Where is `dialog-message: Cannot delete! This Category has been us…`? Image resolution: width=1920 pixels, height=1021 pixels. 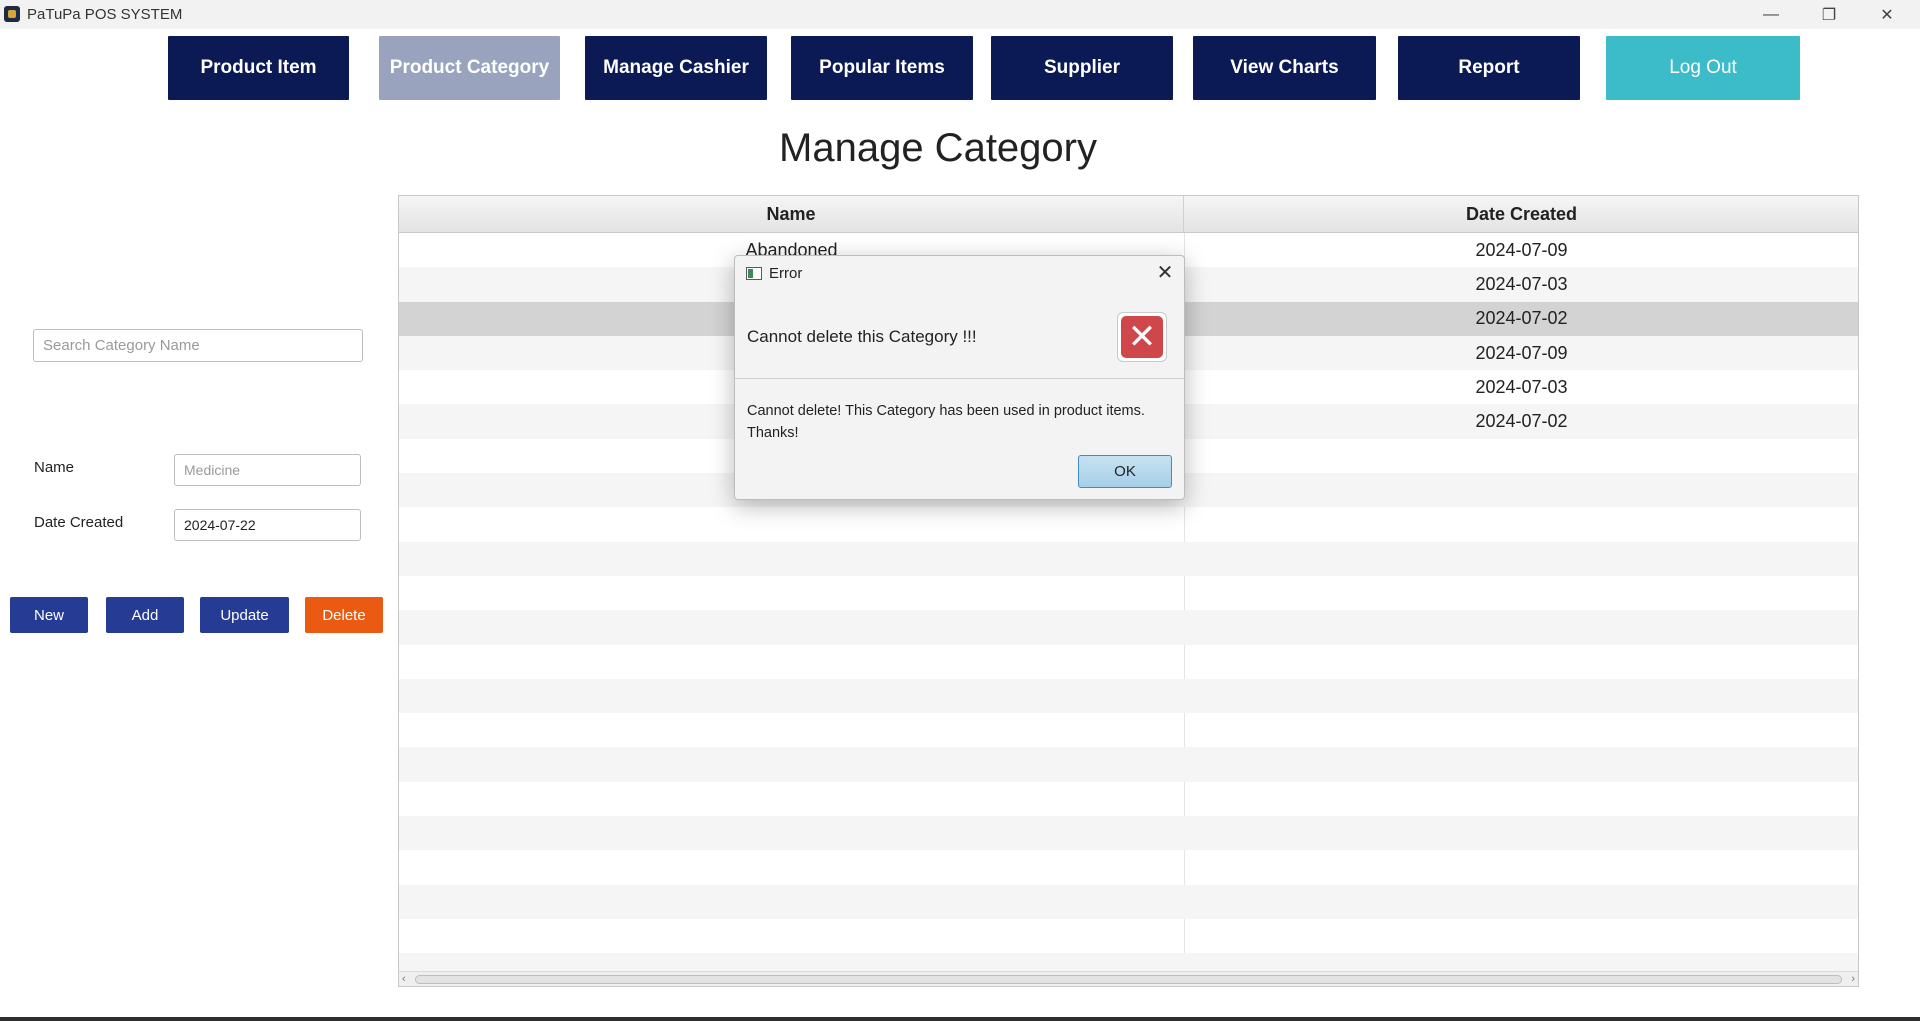 dialog-message: Cannot delete! This Category has been us… is located at coordinates (946, 411).